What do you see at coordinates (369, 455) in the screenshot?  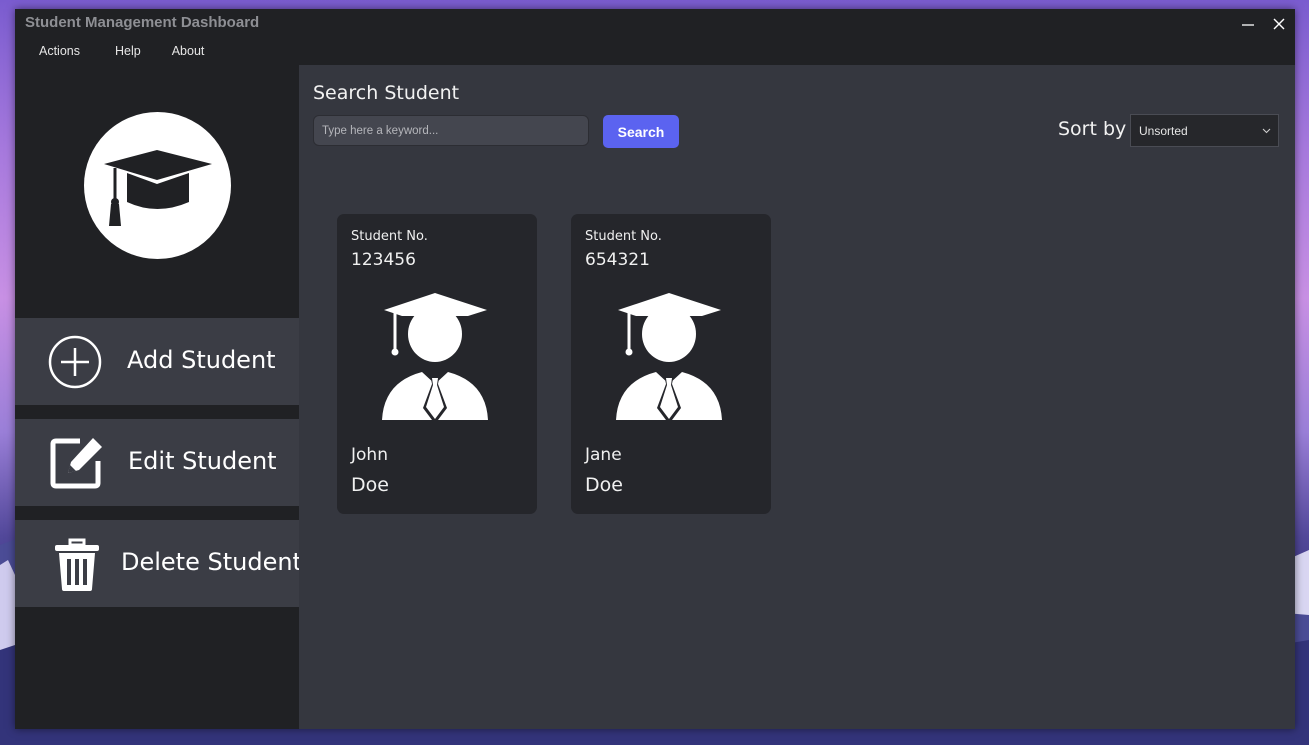 I see `student-first-name: John` at bounding box center [369, 455].